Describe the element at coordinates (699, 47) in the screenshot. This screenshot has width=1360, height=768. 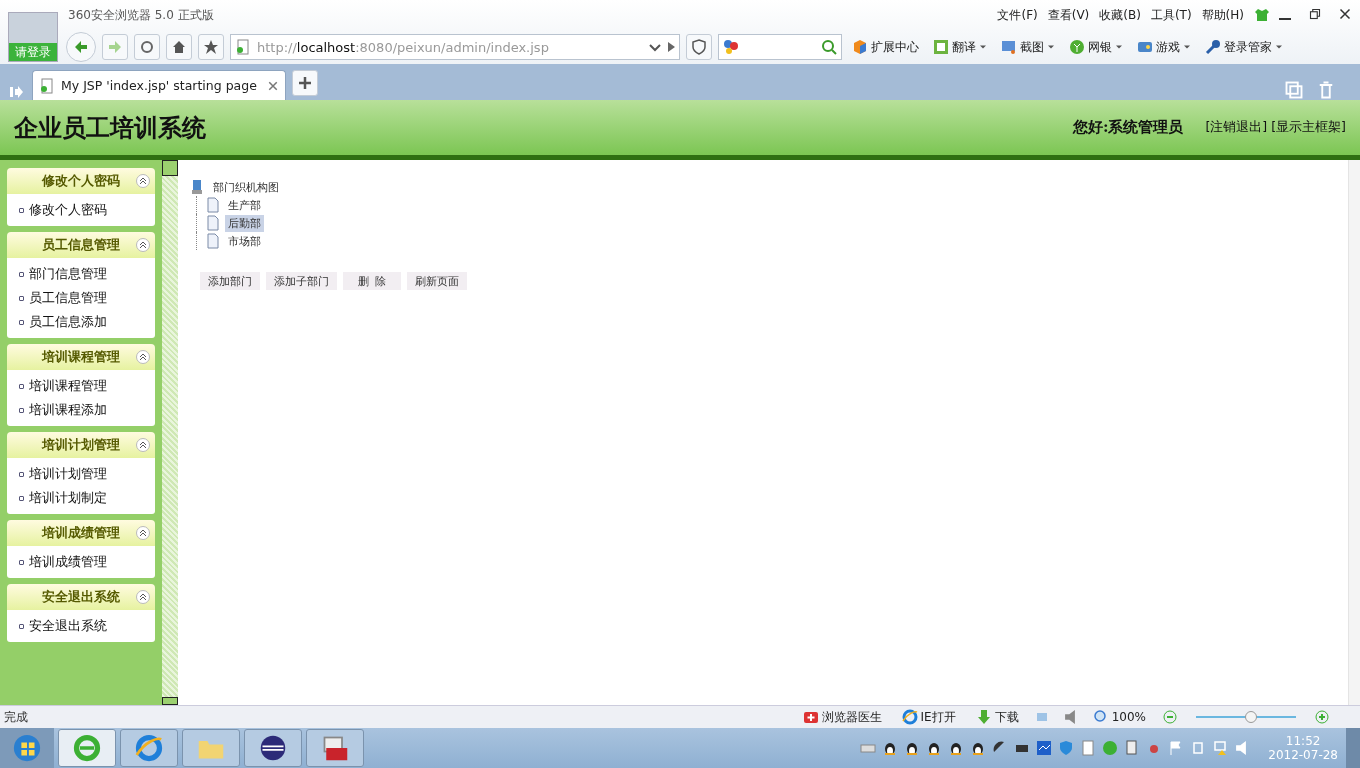
I see `security-button` at that location.